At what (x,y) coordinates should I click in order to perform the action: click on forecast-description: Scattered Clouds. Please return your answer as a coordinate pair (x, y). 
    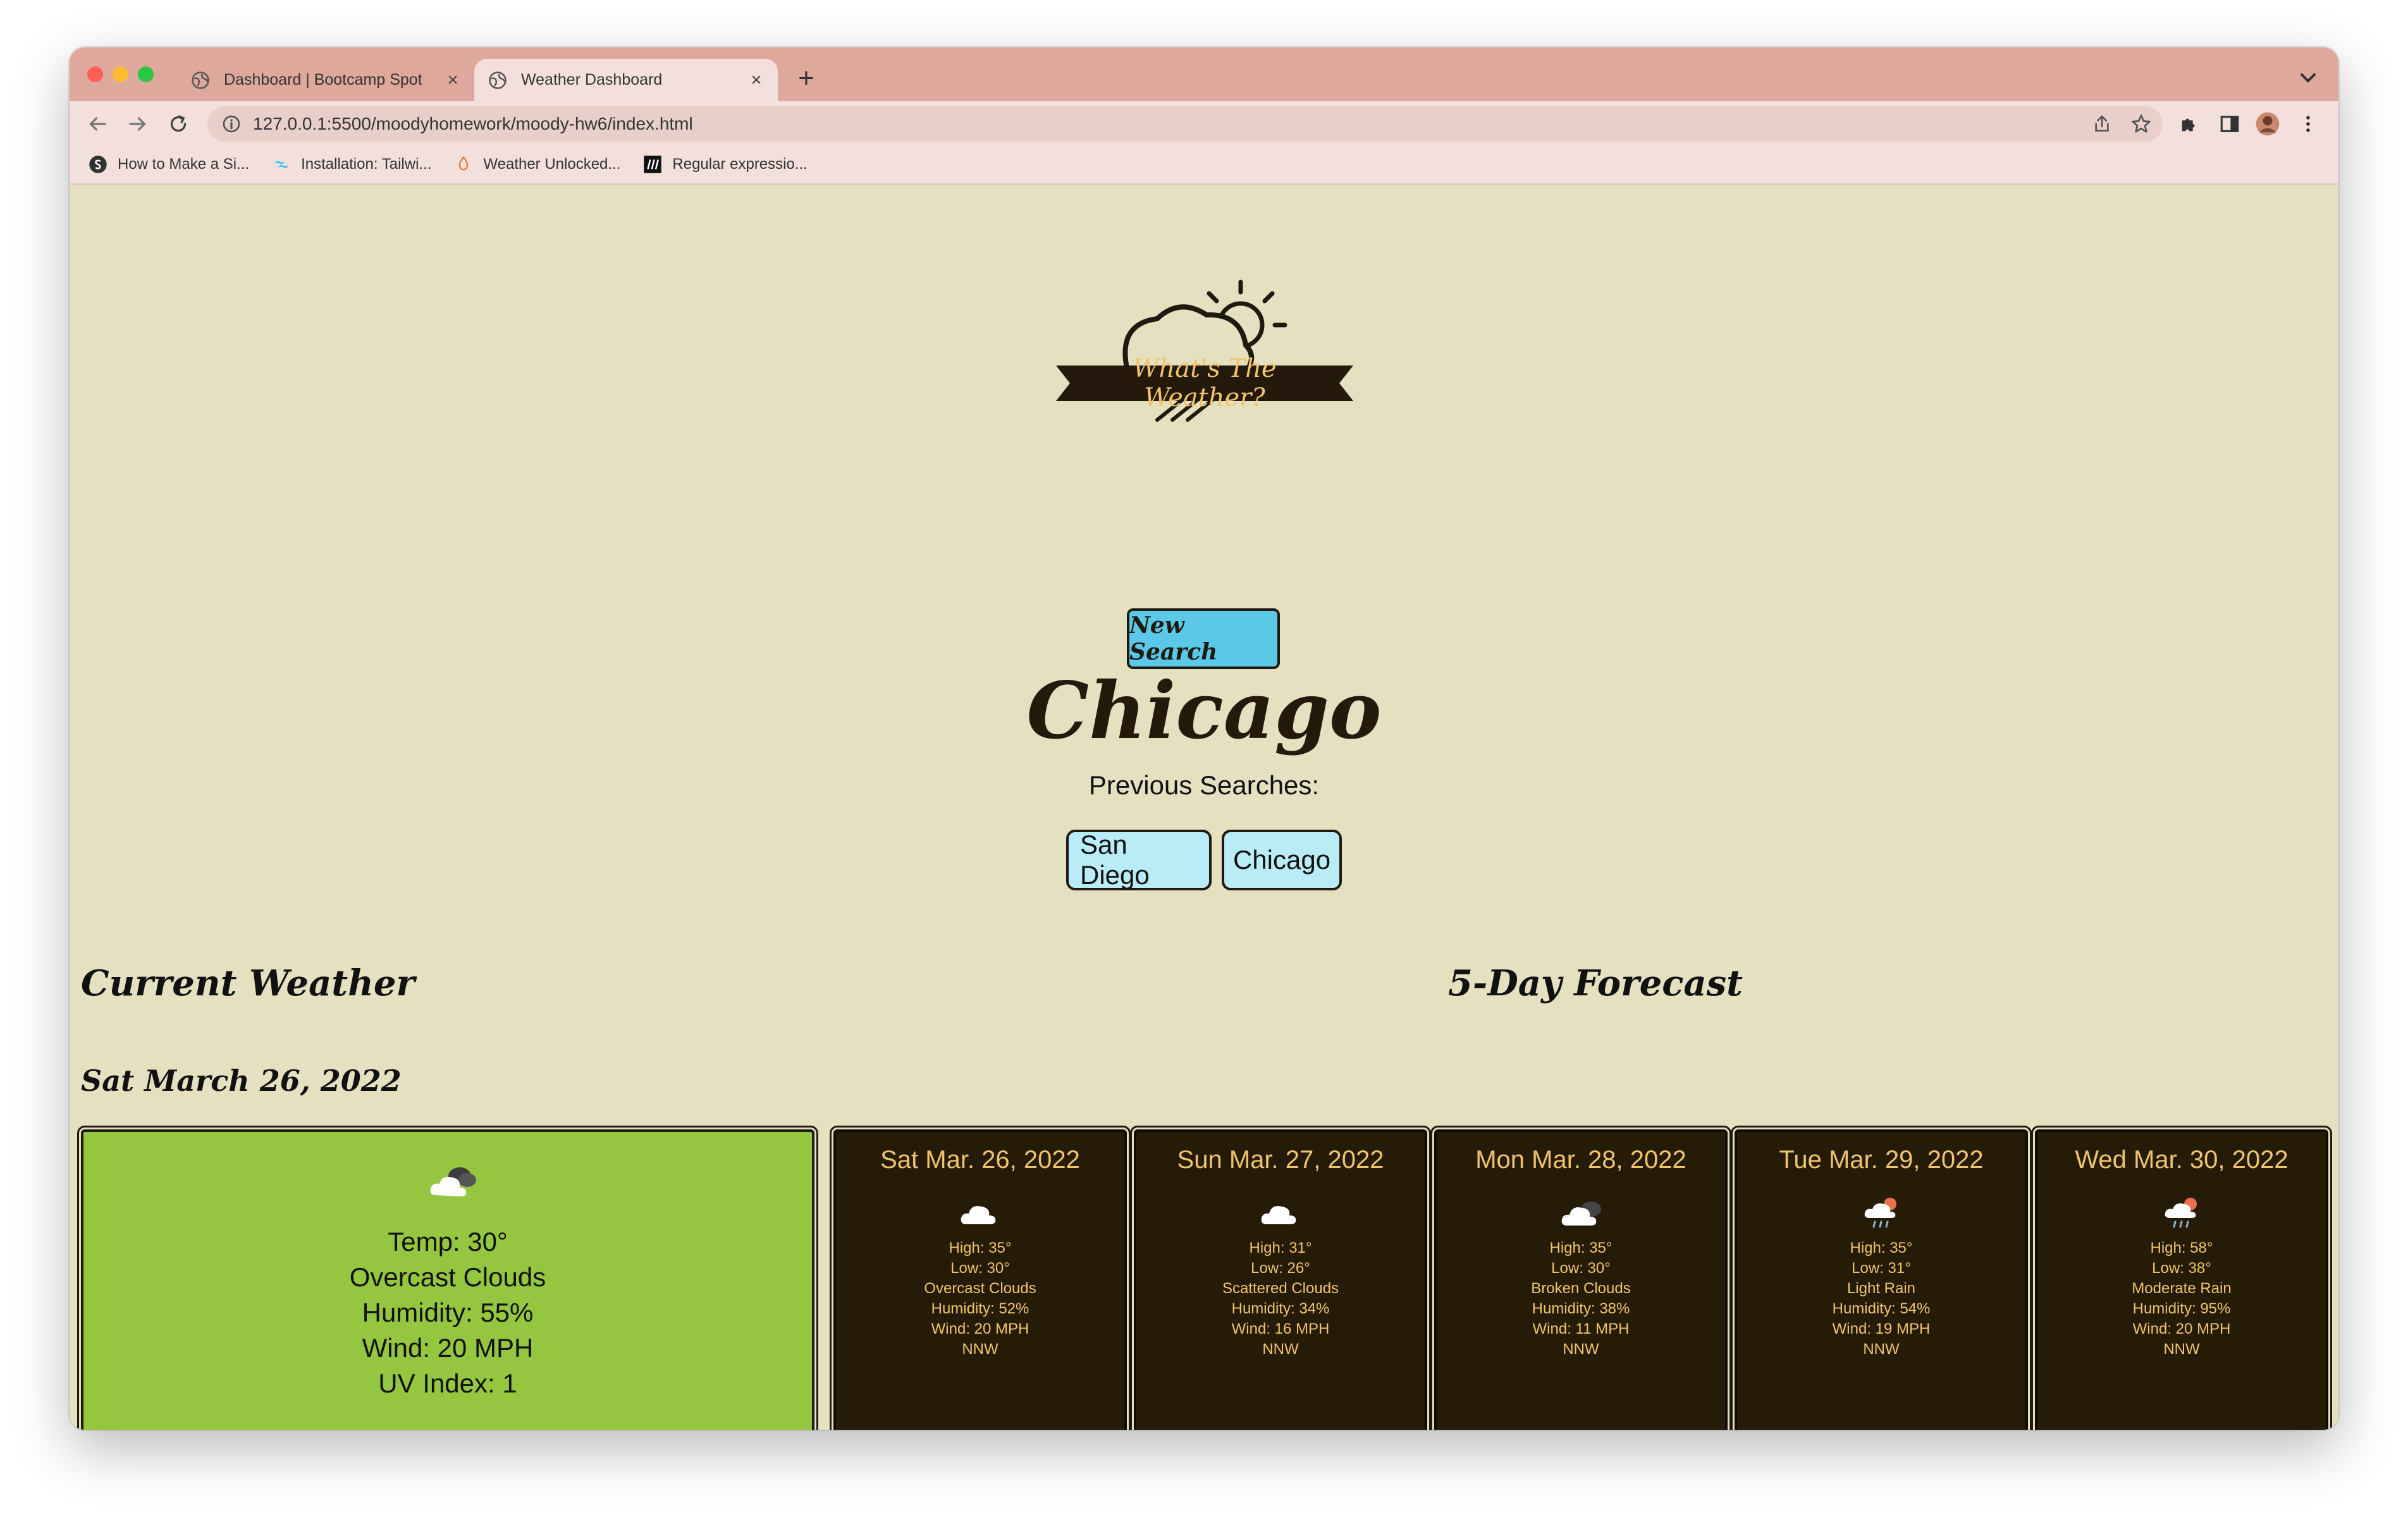
    Looking at the image, I should click on (1280, 1288).